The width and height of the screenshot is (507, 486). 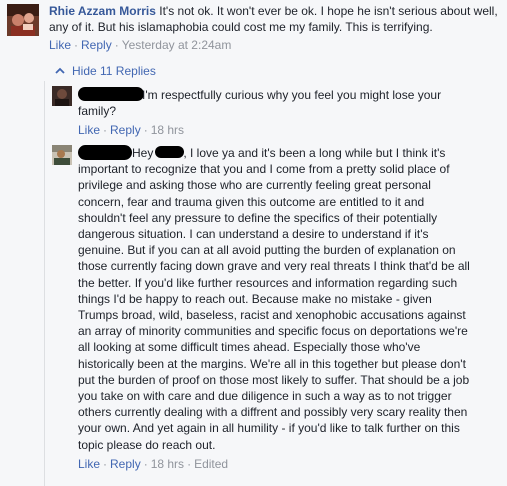 What do you see at coordinates (143, 153) in the screenshot?
I see `greeting: Hey` at bounding box center [143, 153].